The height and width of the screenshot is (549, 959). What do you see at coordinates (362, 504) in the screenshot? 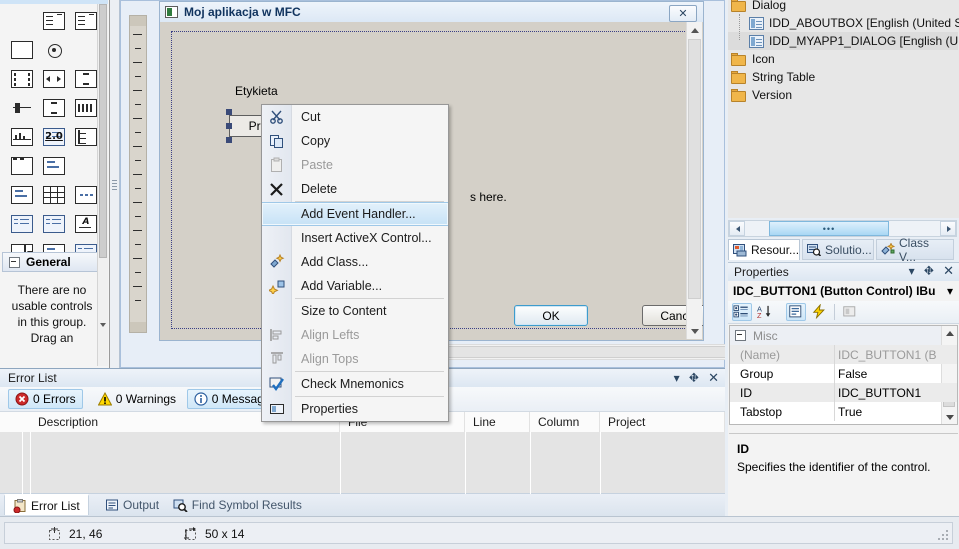
I see `bottom-dock-tabs: Error List Output Find Symbol Results` at bounding box center [362, 504].